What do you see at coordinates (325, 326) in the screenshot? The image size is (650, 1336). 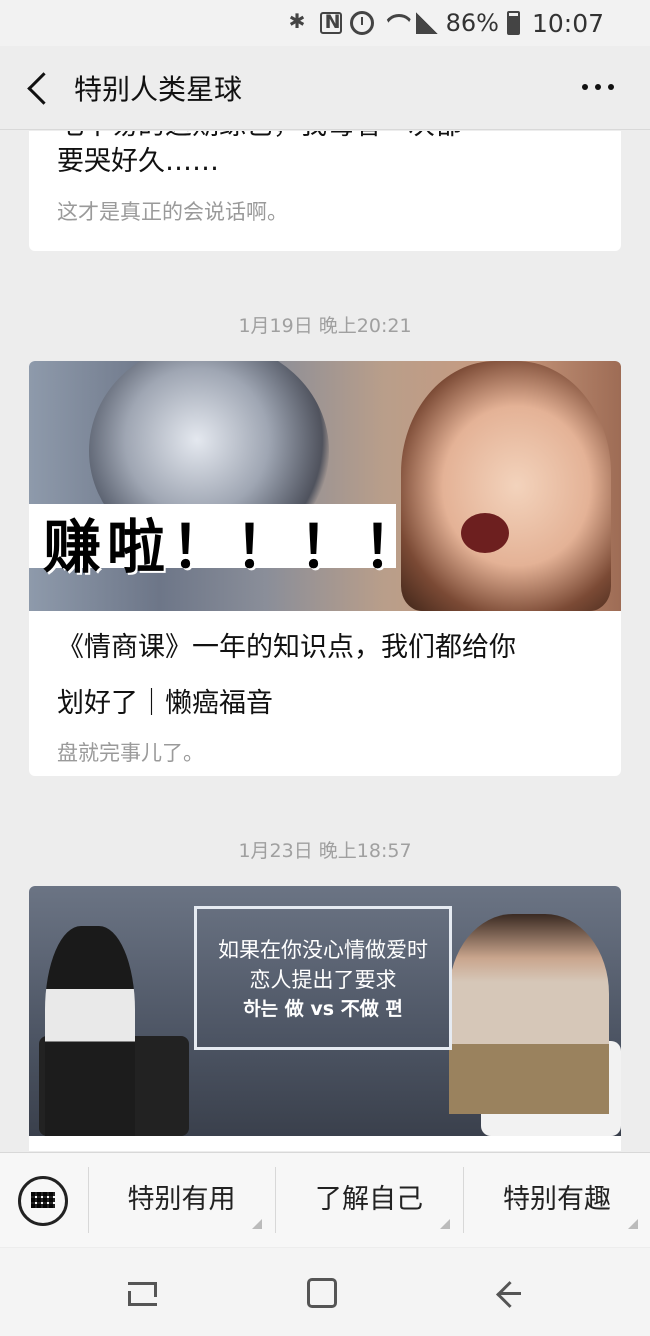 I see `timestamp: 1月19日 晚上20:21` at bounding box center [325, 326].